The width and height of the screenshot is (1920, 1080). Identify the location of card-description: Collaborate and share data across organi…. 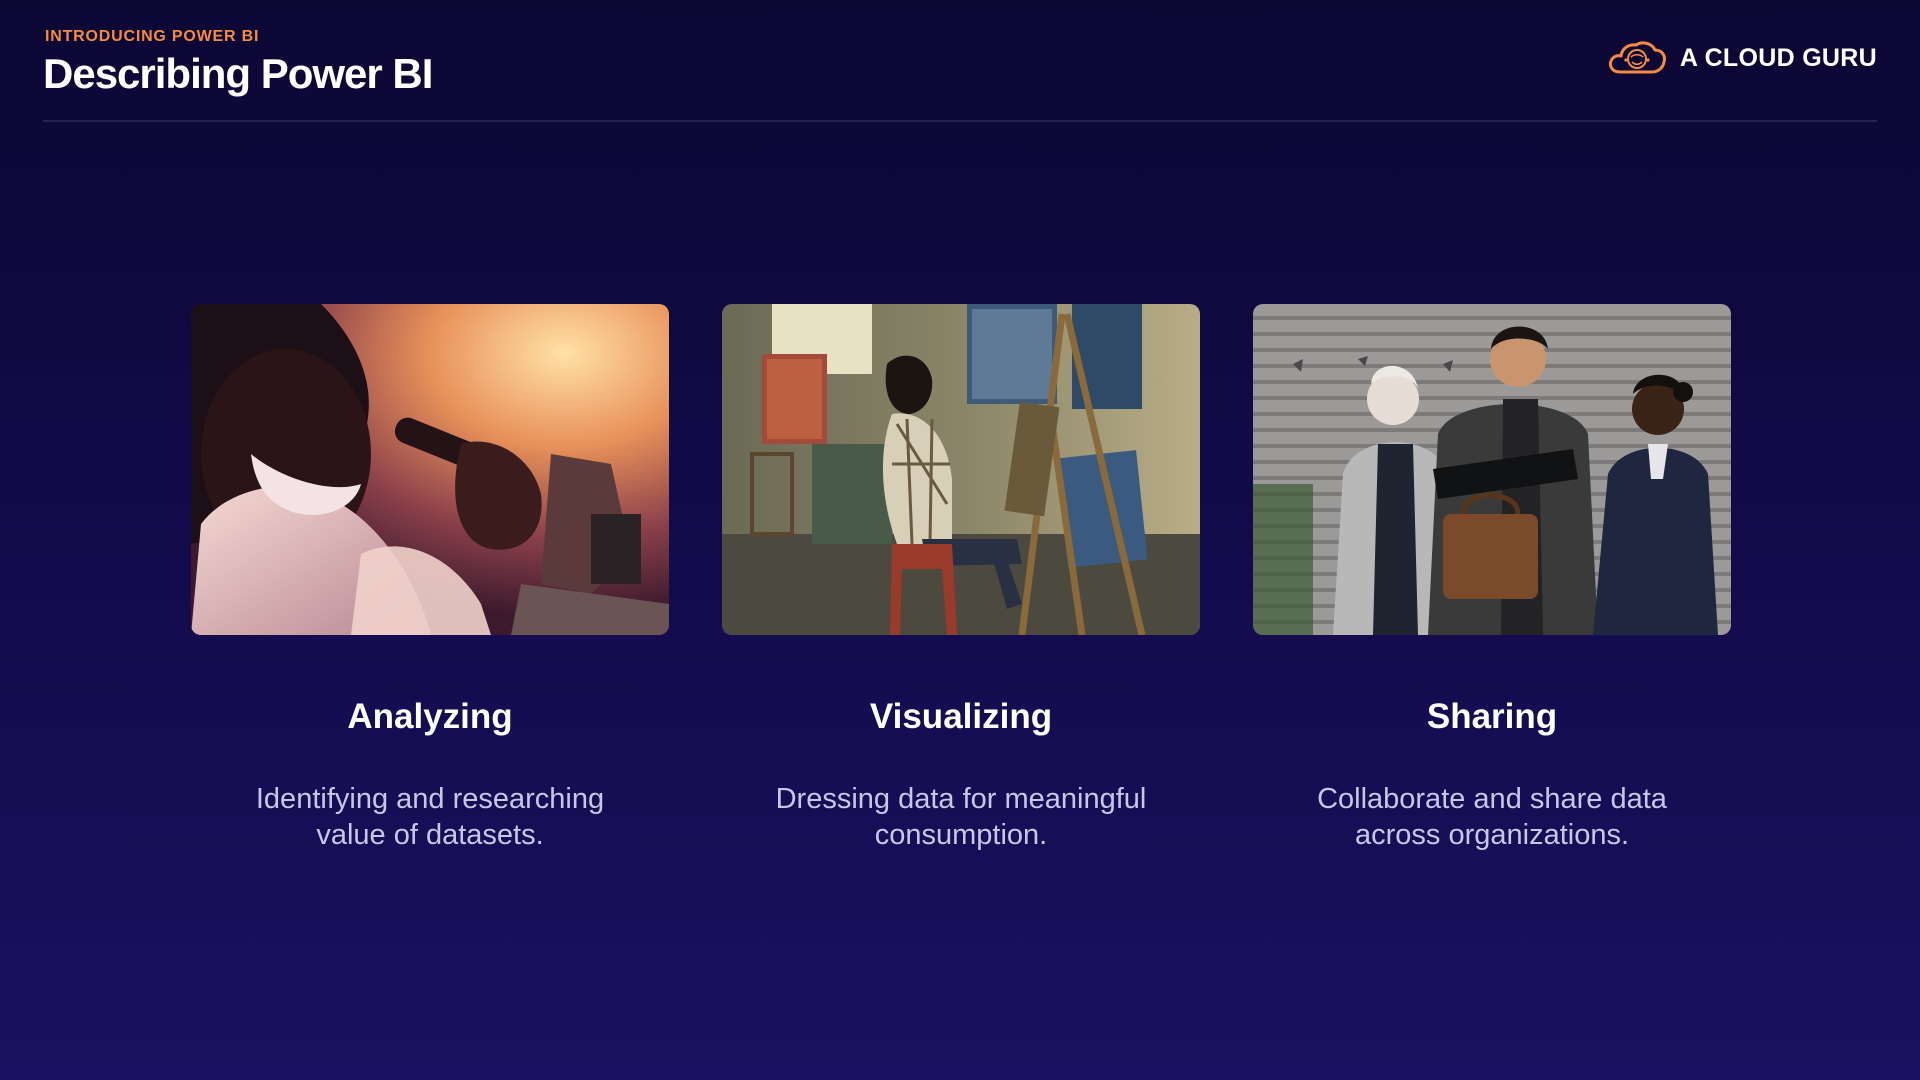
(1492, 817).